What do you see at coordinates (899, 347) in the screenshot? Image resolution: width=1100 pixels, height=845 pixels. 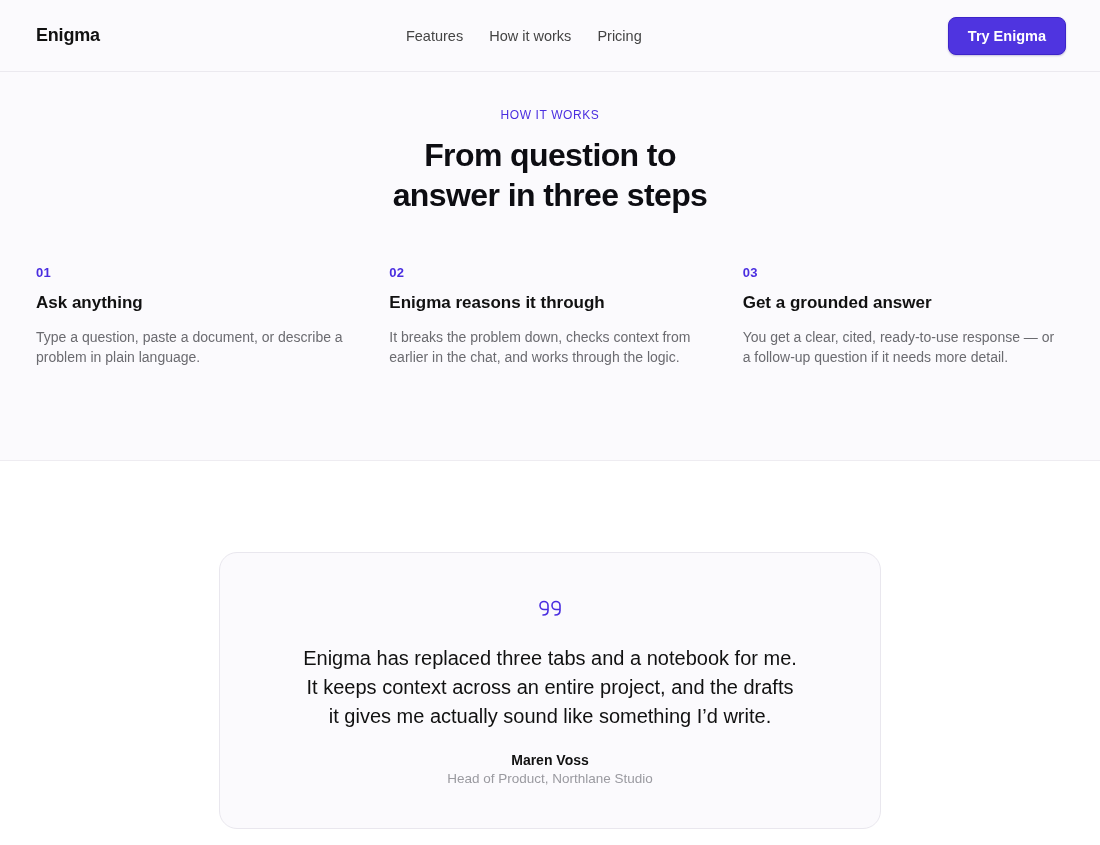 I see `step-description: You get a clear, cited, ready-to-use response — or a follow-up question if it needs more detail.` at bounding box center [899, 347].